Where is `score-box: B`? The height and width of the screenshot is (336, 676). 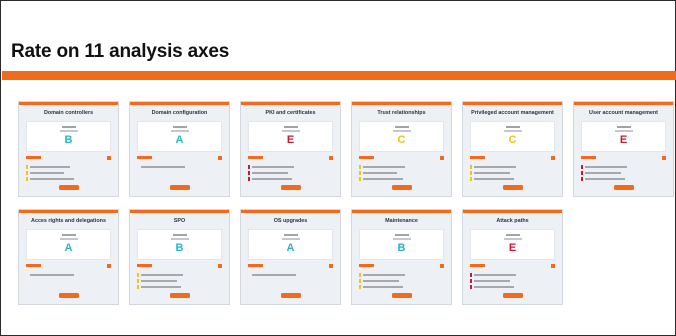
score-box: B is located at coordinates (68, 136).